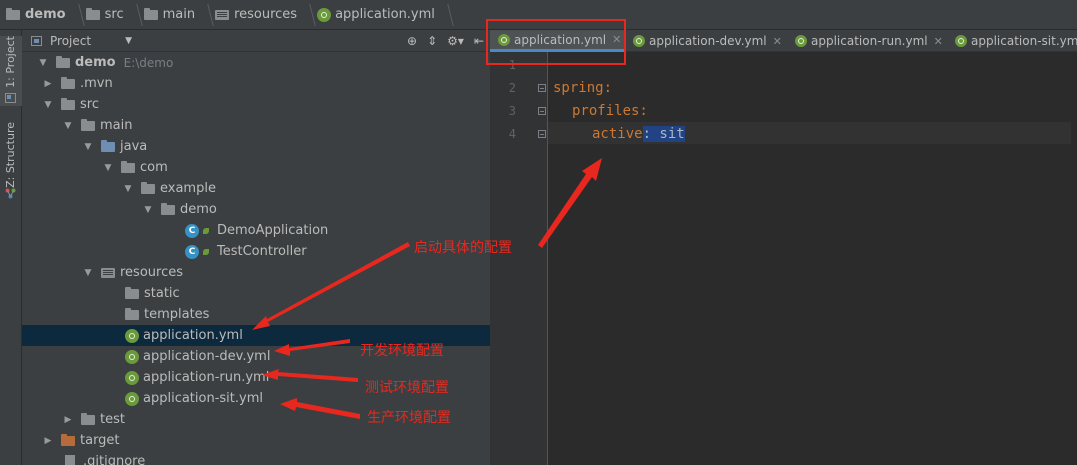  What do you see at coordinates (402, 351) in the screenshot?
I see `annotation-dev-config: 开发环境配置` at bounding box center [402, 351].